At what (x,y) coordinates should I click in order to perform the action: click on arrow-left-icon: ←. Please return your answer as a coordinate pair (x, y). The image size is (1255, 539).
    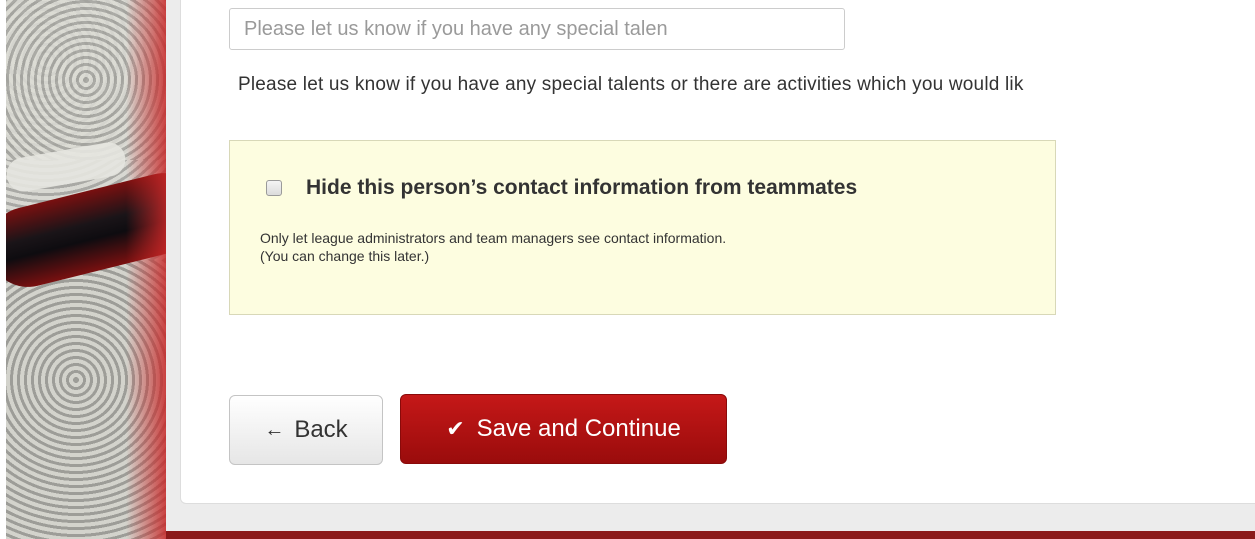
    Looking at the image, I should click on (274, 429).